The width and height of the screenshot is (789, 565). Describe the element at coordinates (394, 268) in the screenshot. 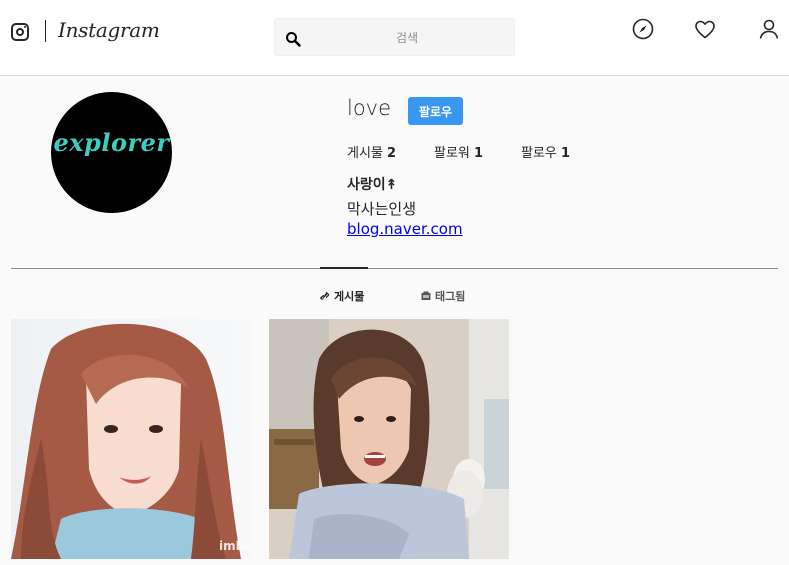

I see `section-divider` at that location.